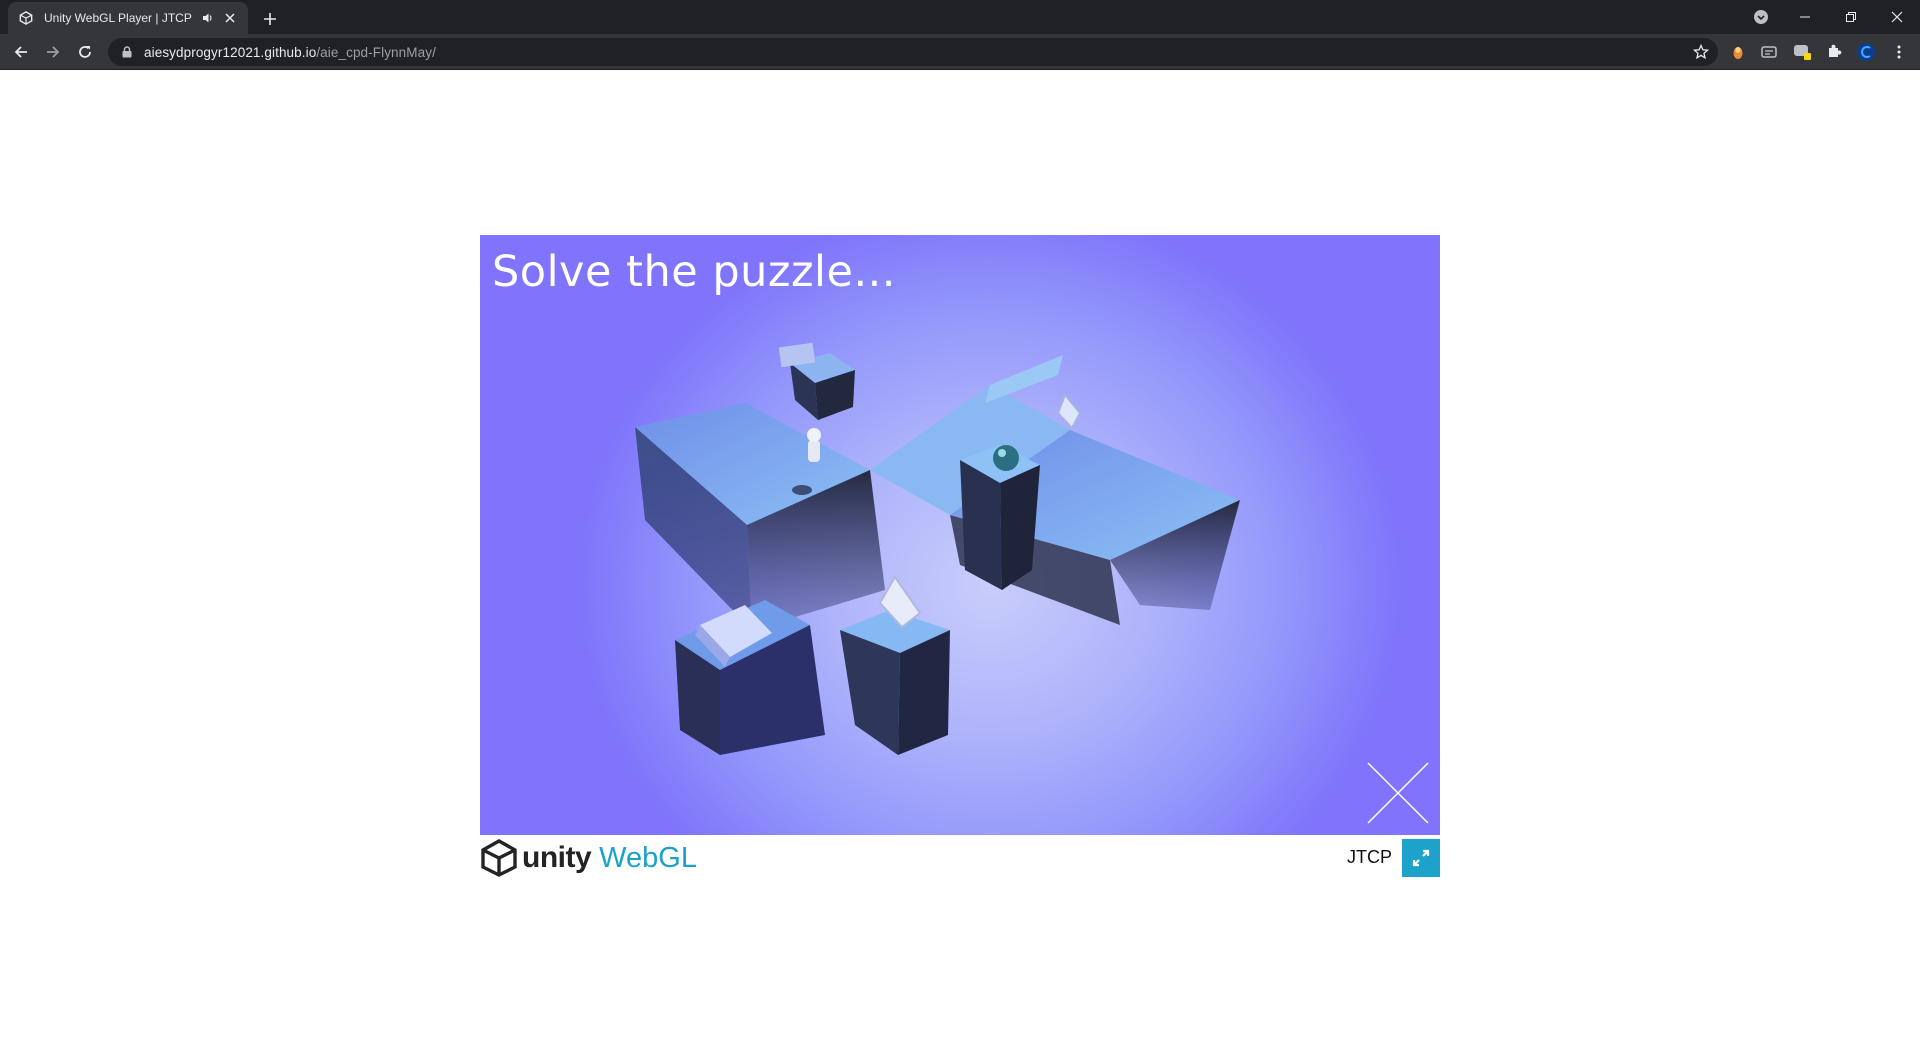 Image resolution: width=1920 pixels, height=1040 pixels. What do you see at coordinates (1899, 52) in the screenshot?
I see `menu-icon` at bounding box center [1899, 52].